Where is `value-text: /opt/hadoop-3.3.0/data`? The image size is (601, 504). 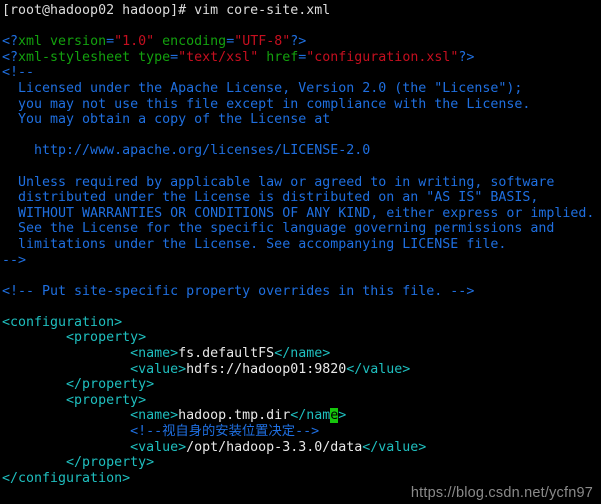 value-text: /opt/hadoop-3.3.0/data is located at coordinates (274, 447).